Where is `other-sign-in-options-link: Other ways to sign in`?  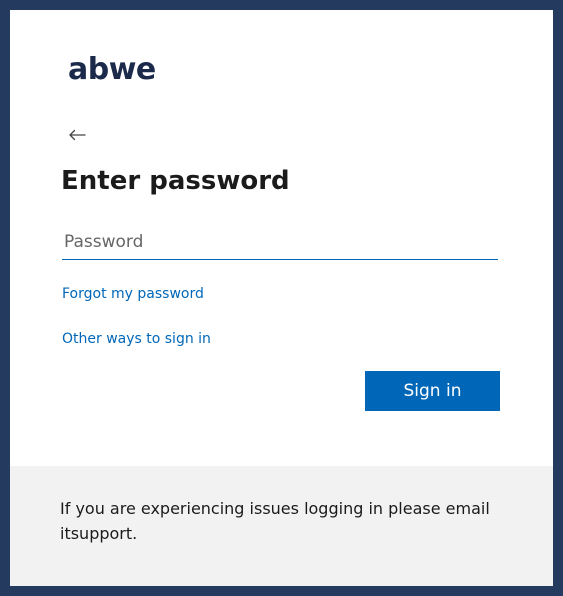 other-sign-in-options-link: Other ways to sign in is located at coordinates (136, 339).